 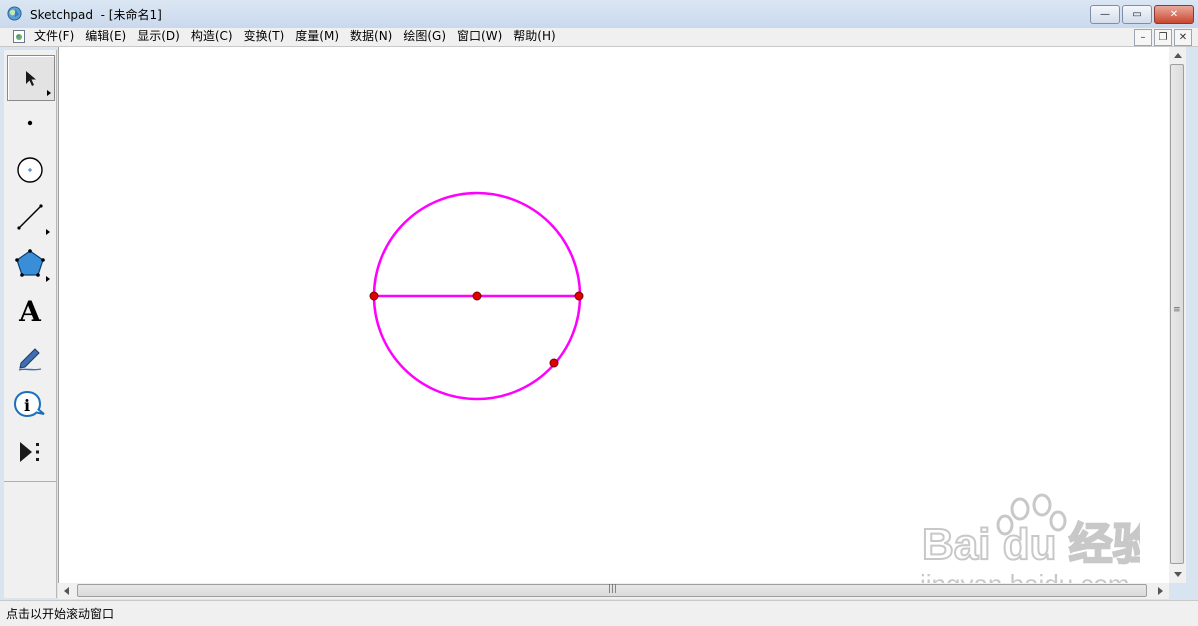 I want to click on arrow-tool-icon, so click(x=31, y=78).